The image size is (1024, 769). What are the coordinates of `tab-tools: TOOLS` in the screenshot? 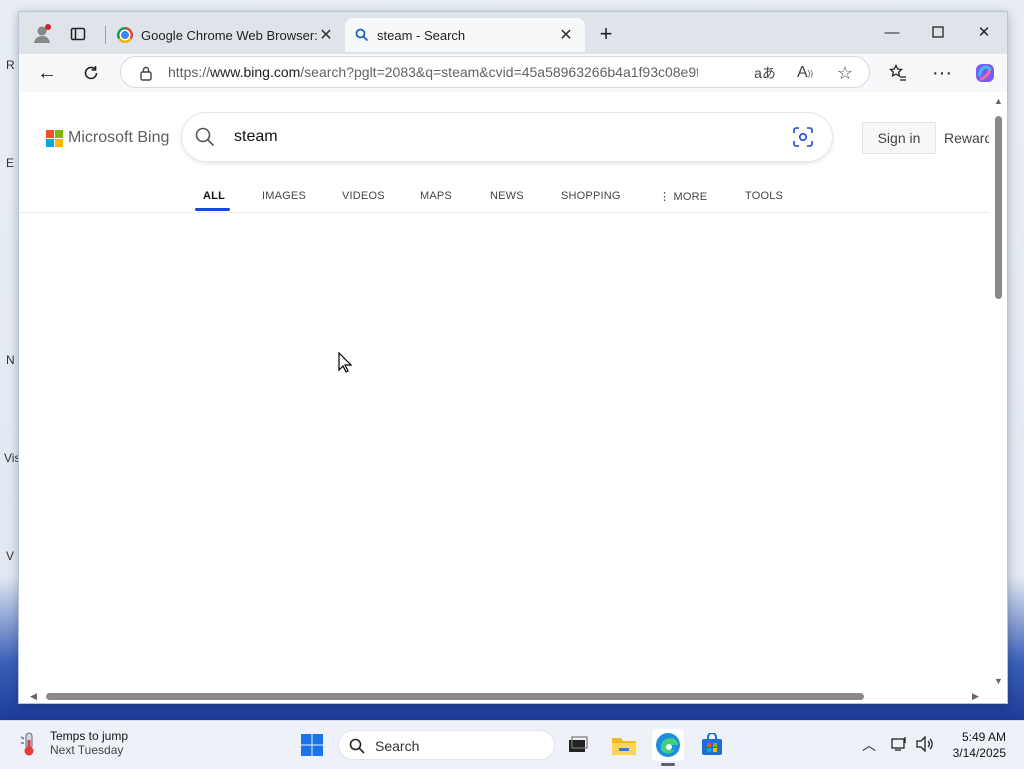 It's located at (764, 196).